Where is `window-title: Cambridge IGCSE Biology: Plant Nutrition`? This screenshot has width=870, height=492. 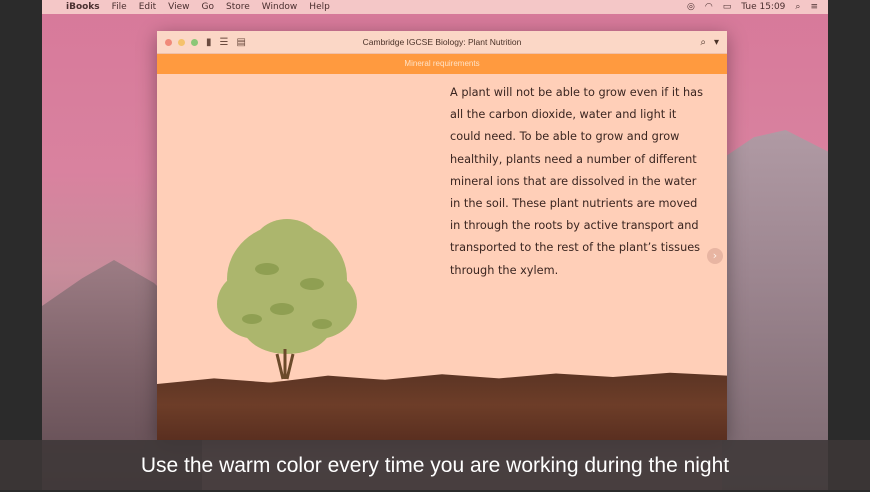 window-title: Cambridge IGCSE Biology: Plant Nutrition is located at coordinates (442, 42).